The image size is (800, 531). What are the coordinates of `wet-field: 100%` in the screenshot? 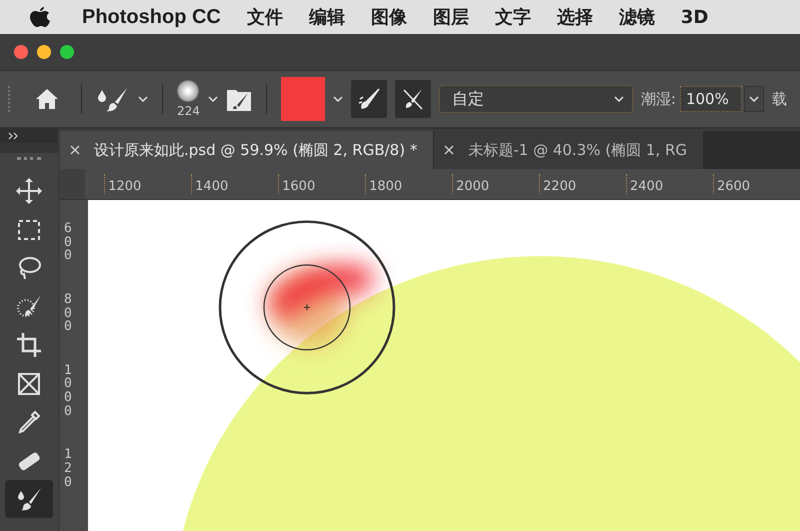 It's located at (711, 99).